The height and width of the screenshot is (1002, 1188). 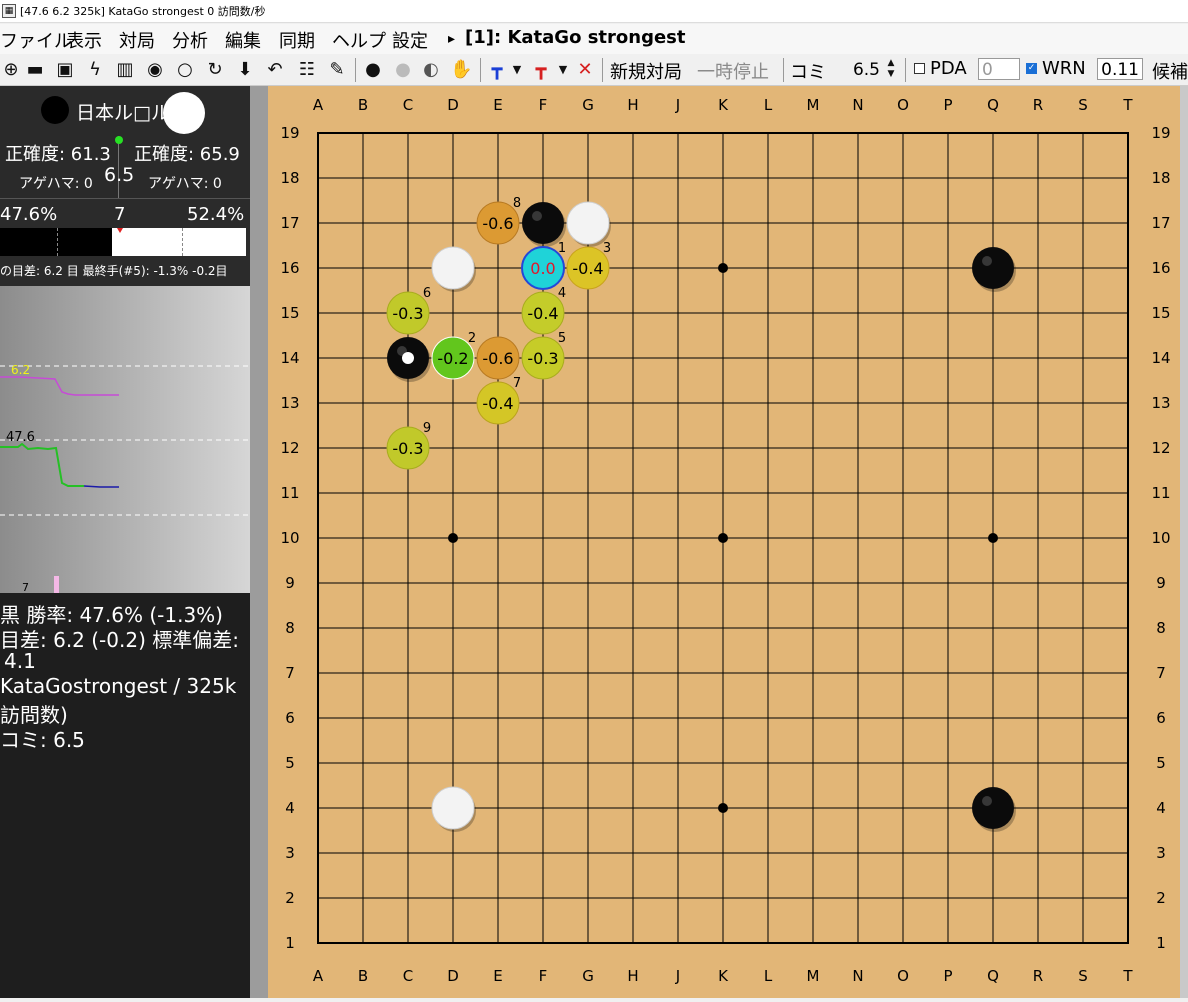 I want to click on turn-indicator, so click(x=119, y=140).